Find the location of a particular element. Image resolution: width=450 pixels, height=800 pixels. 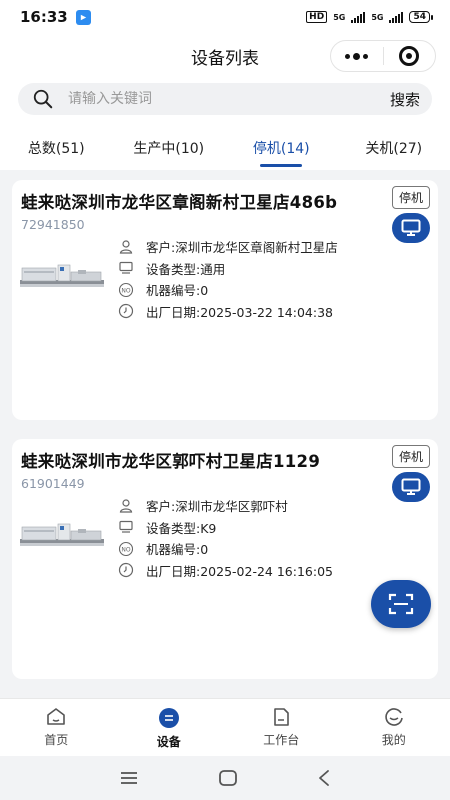

profile-icon is located at coordinates (394, 717).